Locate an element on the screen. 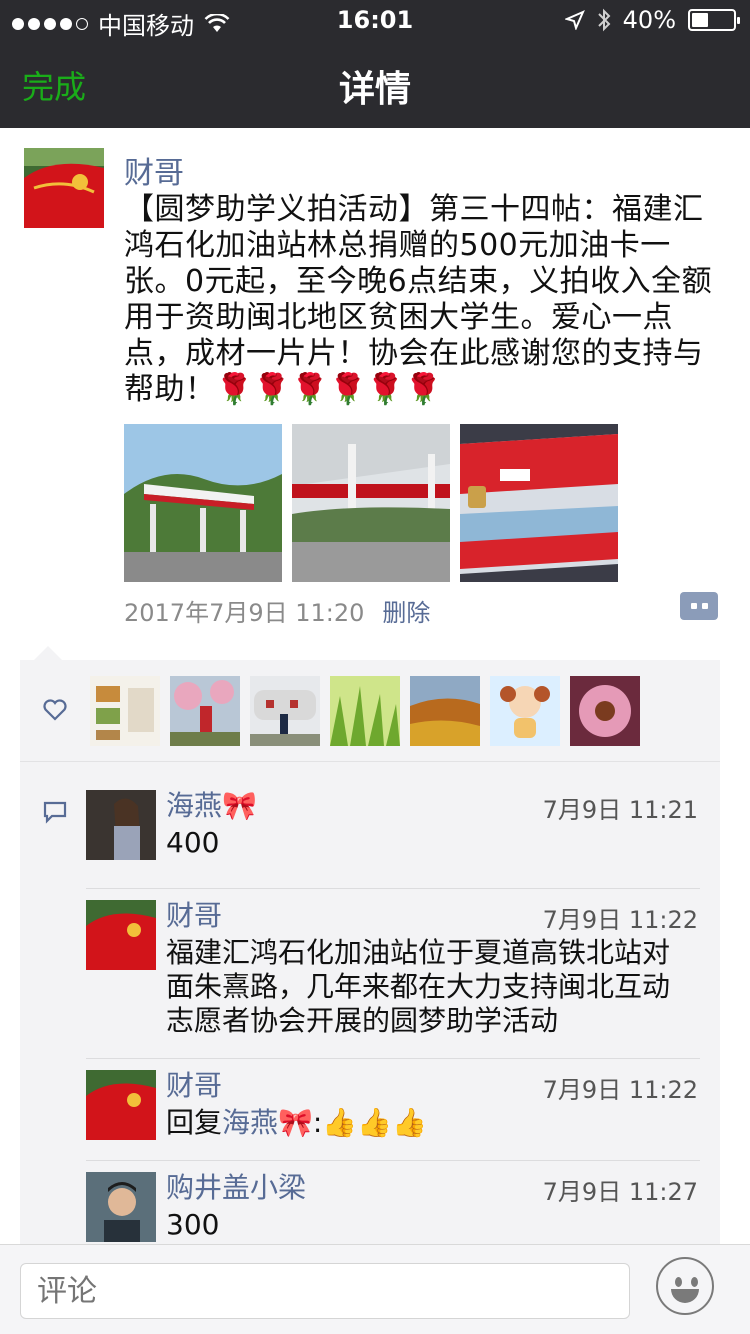  comment-time: 7月9日 11:27 is located at coordinates (620, 1192).